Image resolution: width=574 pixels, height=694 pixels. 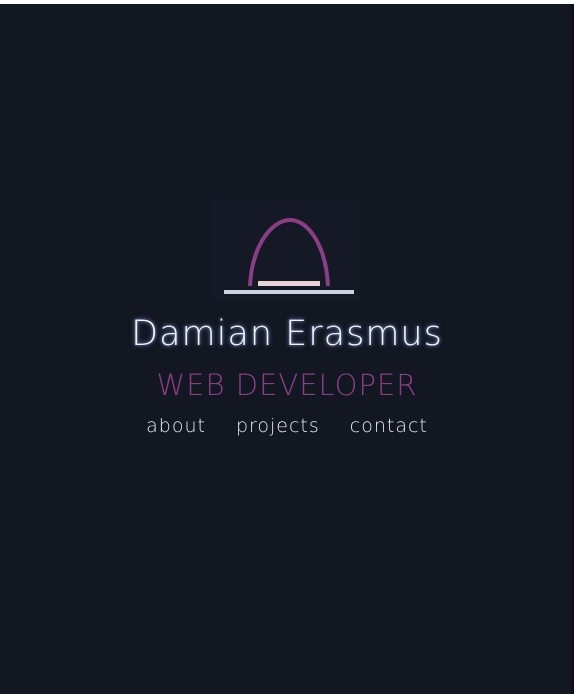 I want to click on main-nav: about projects contact, so click(x=287, y=426).